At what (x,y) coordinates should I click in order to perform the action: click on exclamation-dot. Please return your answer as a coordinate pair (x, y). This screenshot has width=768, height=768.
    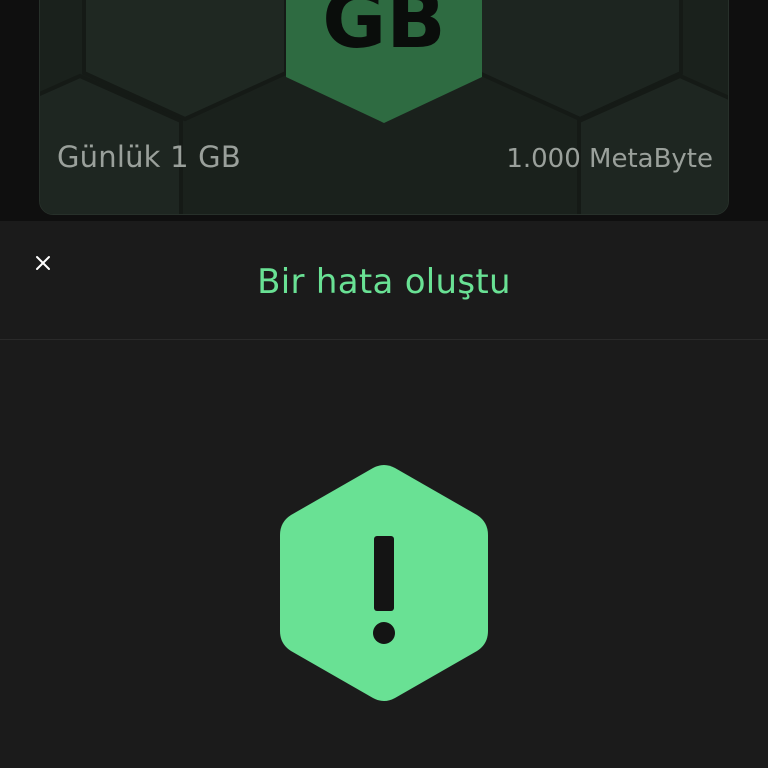
    Looking at the image, I should click on (384, 633).